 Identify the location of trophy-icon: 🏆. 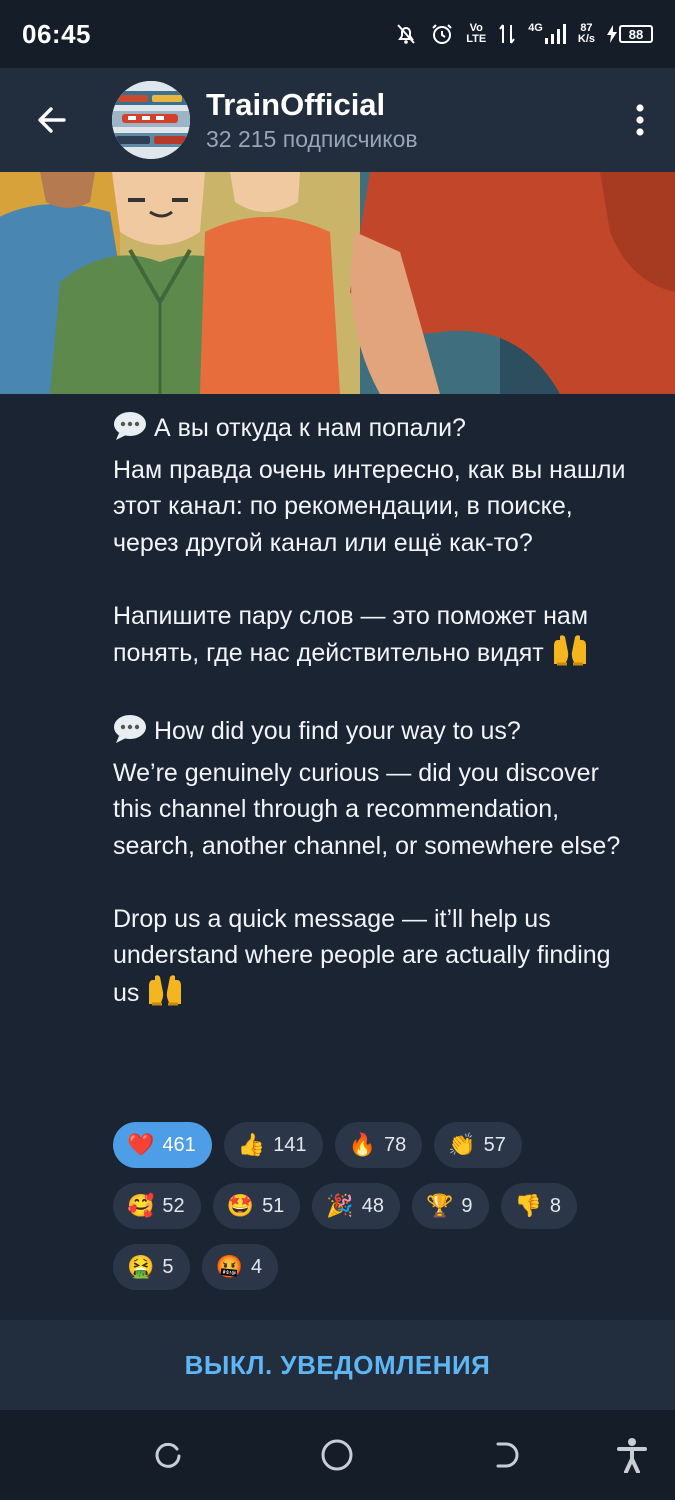
(439, 1205).